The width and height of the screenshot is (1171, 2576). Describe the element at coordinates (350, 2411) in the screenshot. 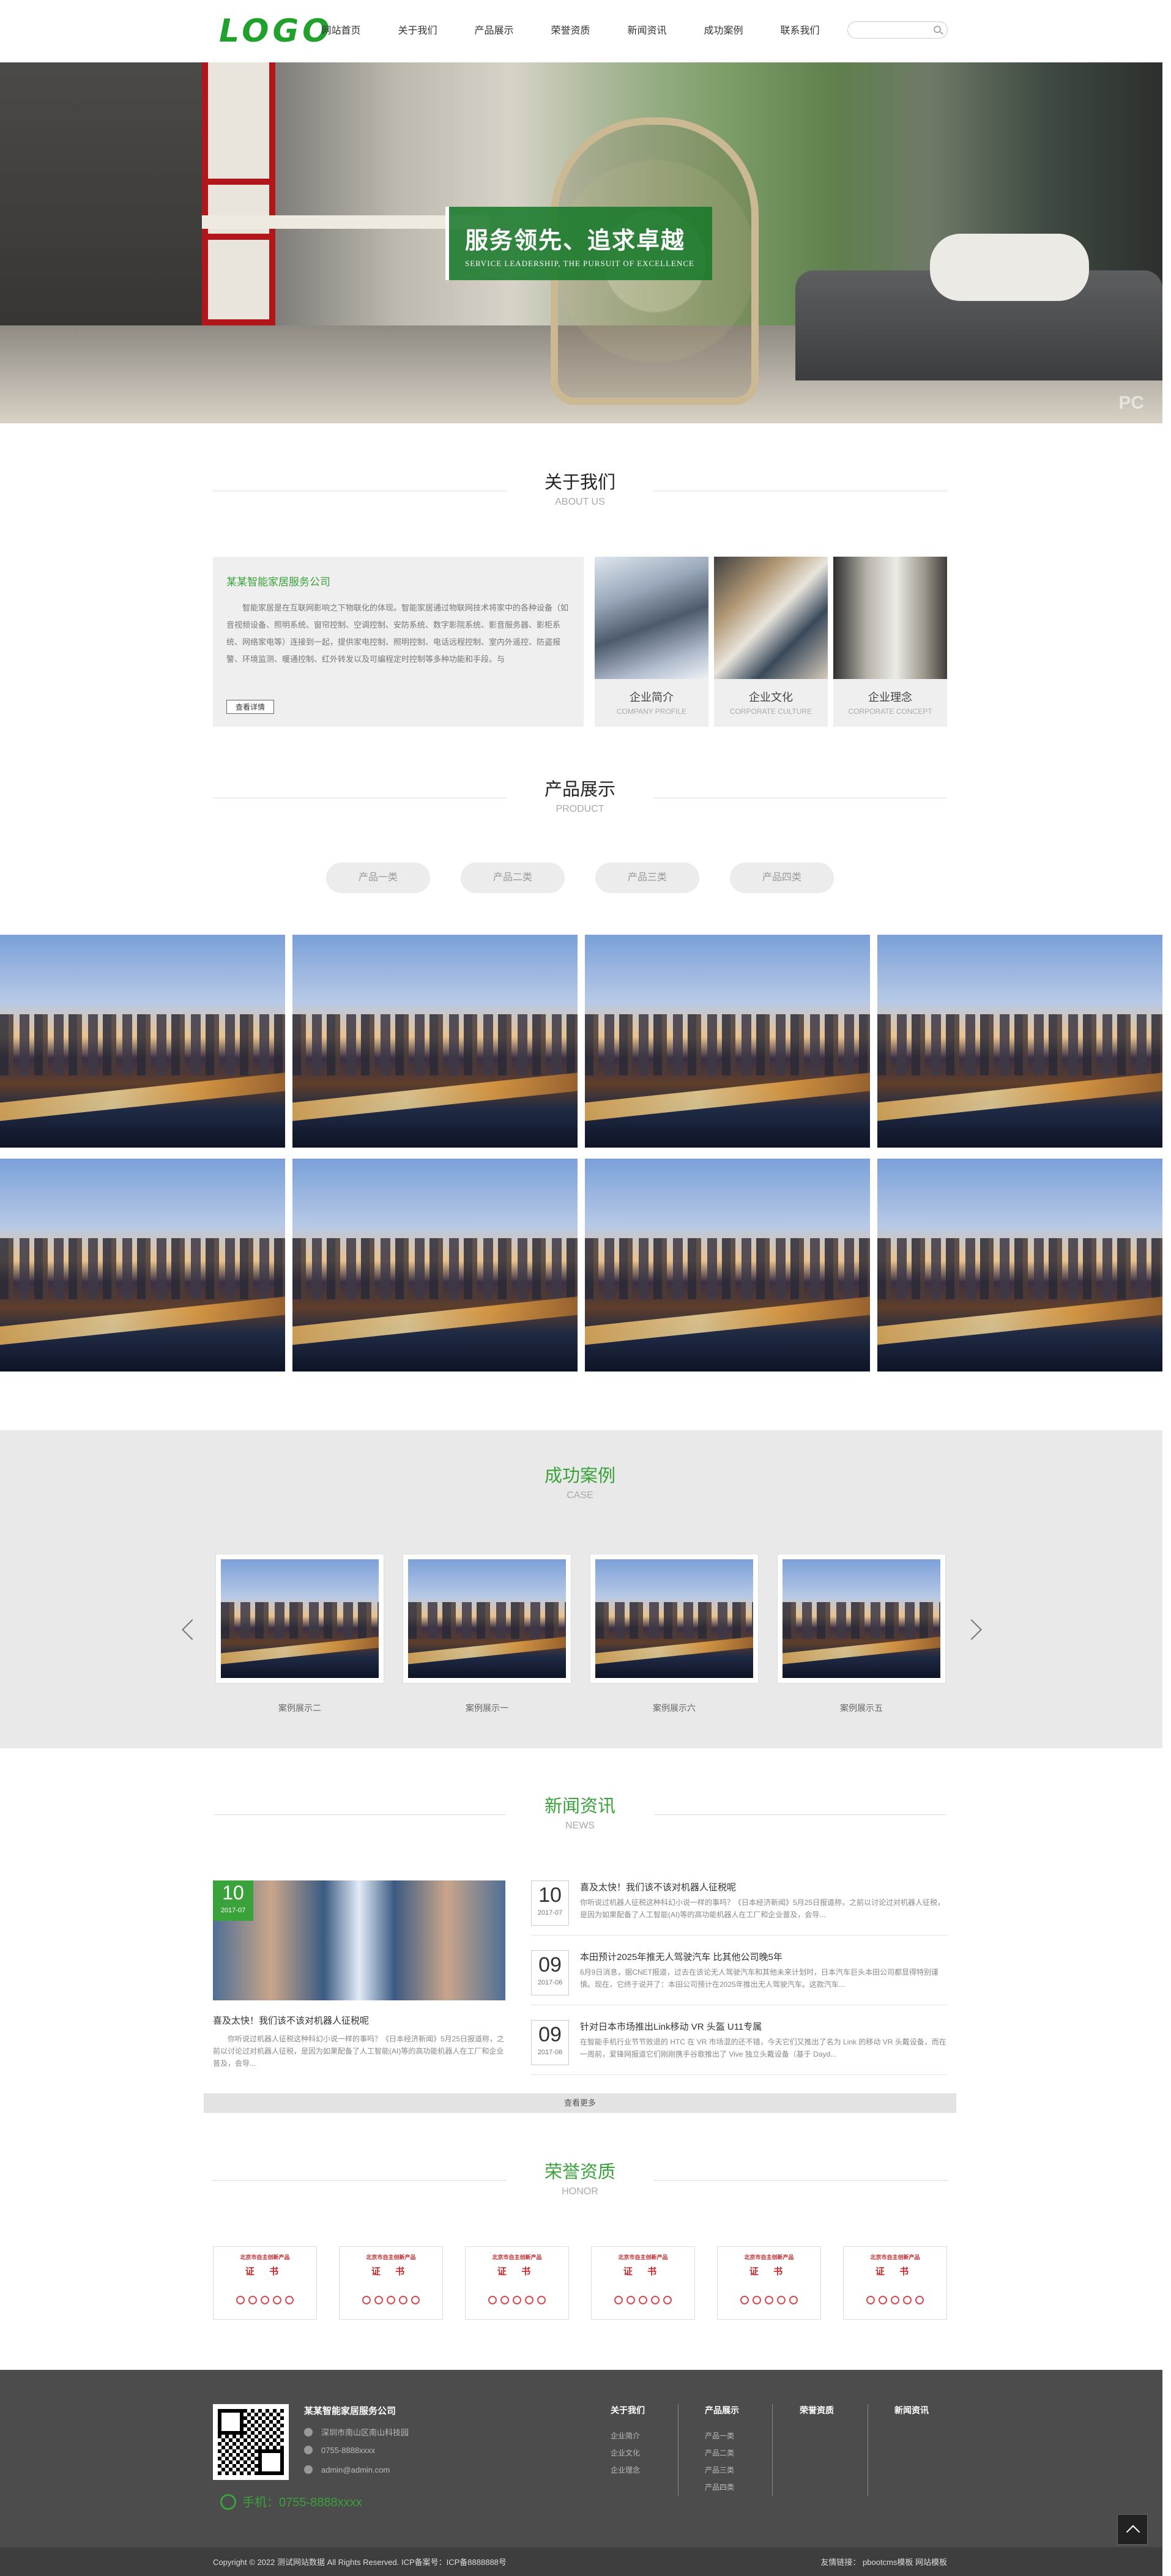

I see `footer-company: 某某智能家居服务公司` at that location.